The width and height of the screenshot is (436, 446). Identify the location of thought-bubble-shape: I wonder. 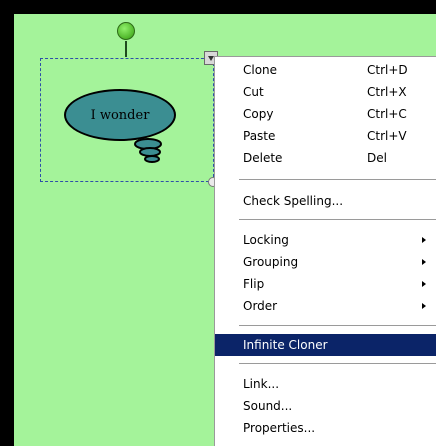
(120, 115).